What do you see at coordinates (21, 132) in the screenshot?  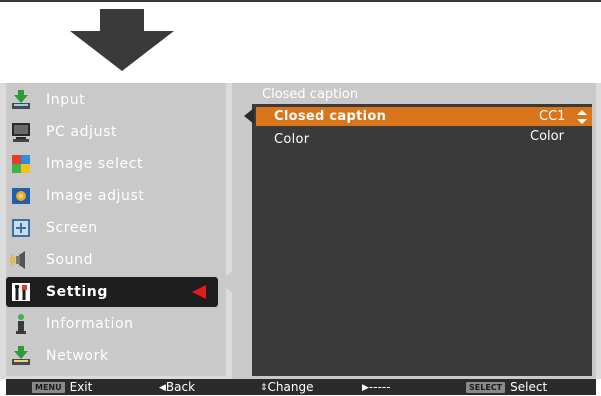 I see `pc-adjust-icon` at bounding box center [21, 132].